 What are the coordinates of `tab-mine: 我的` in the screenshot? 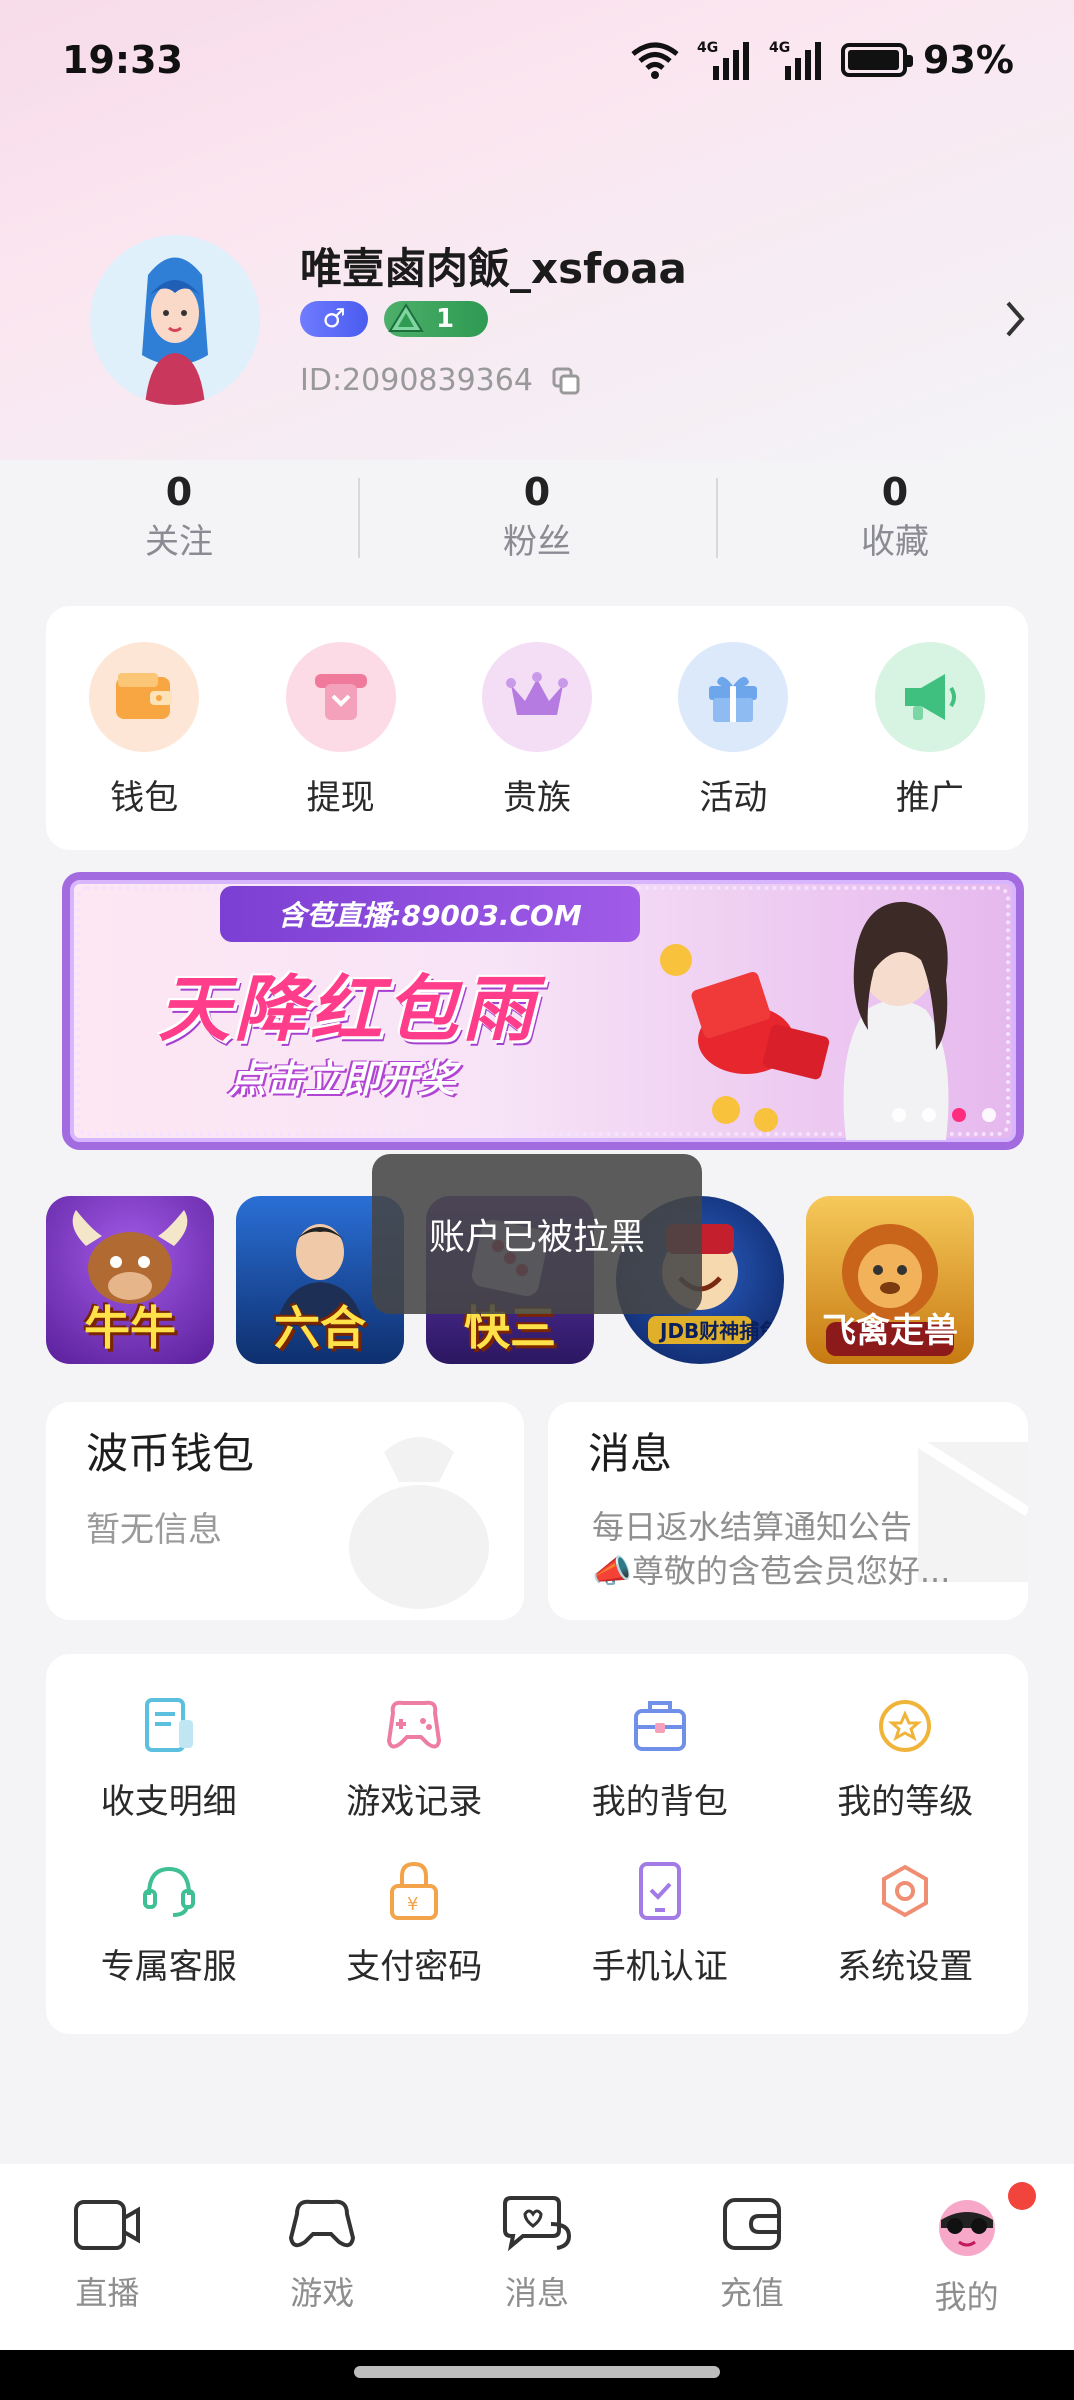 It's located at (966, 2257).